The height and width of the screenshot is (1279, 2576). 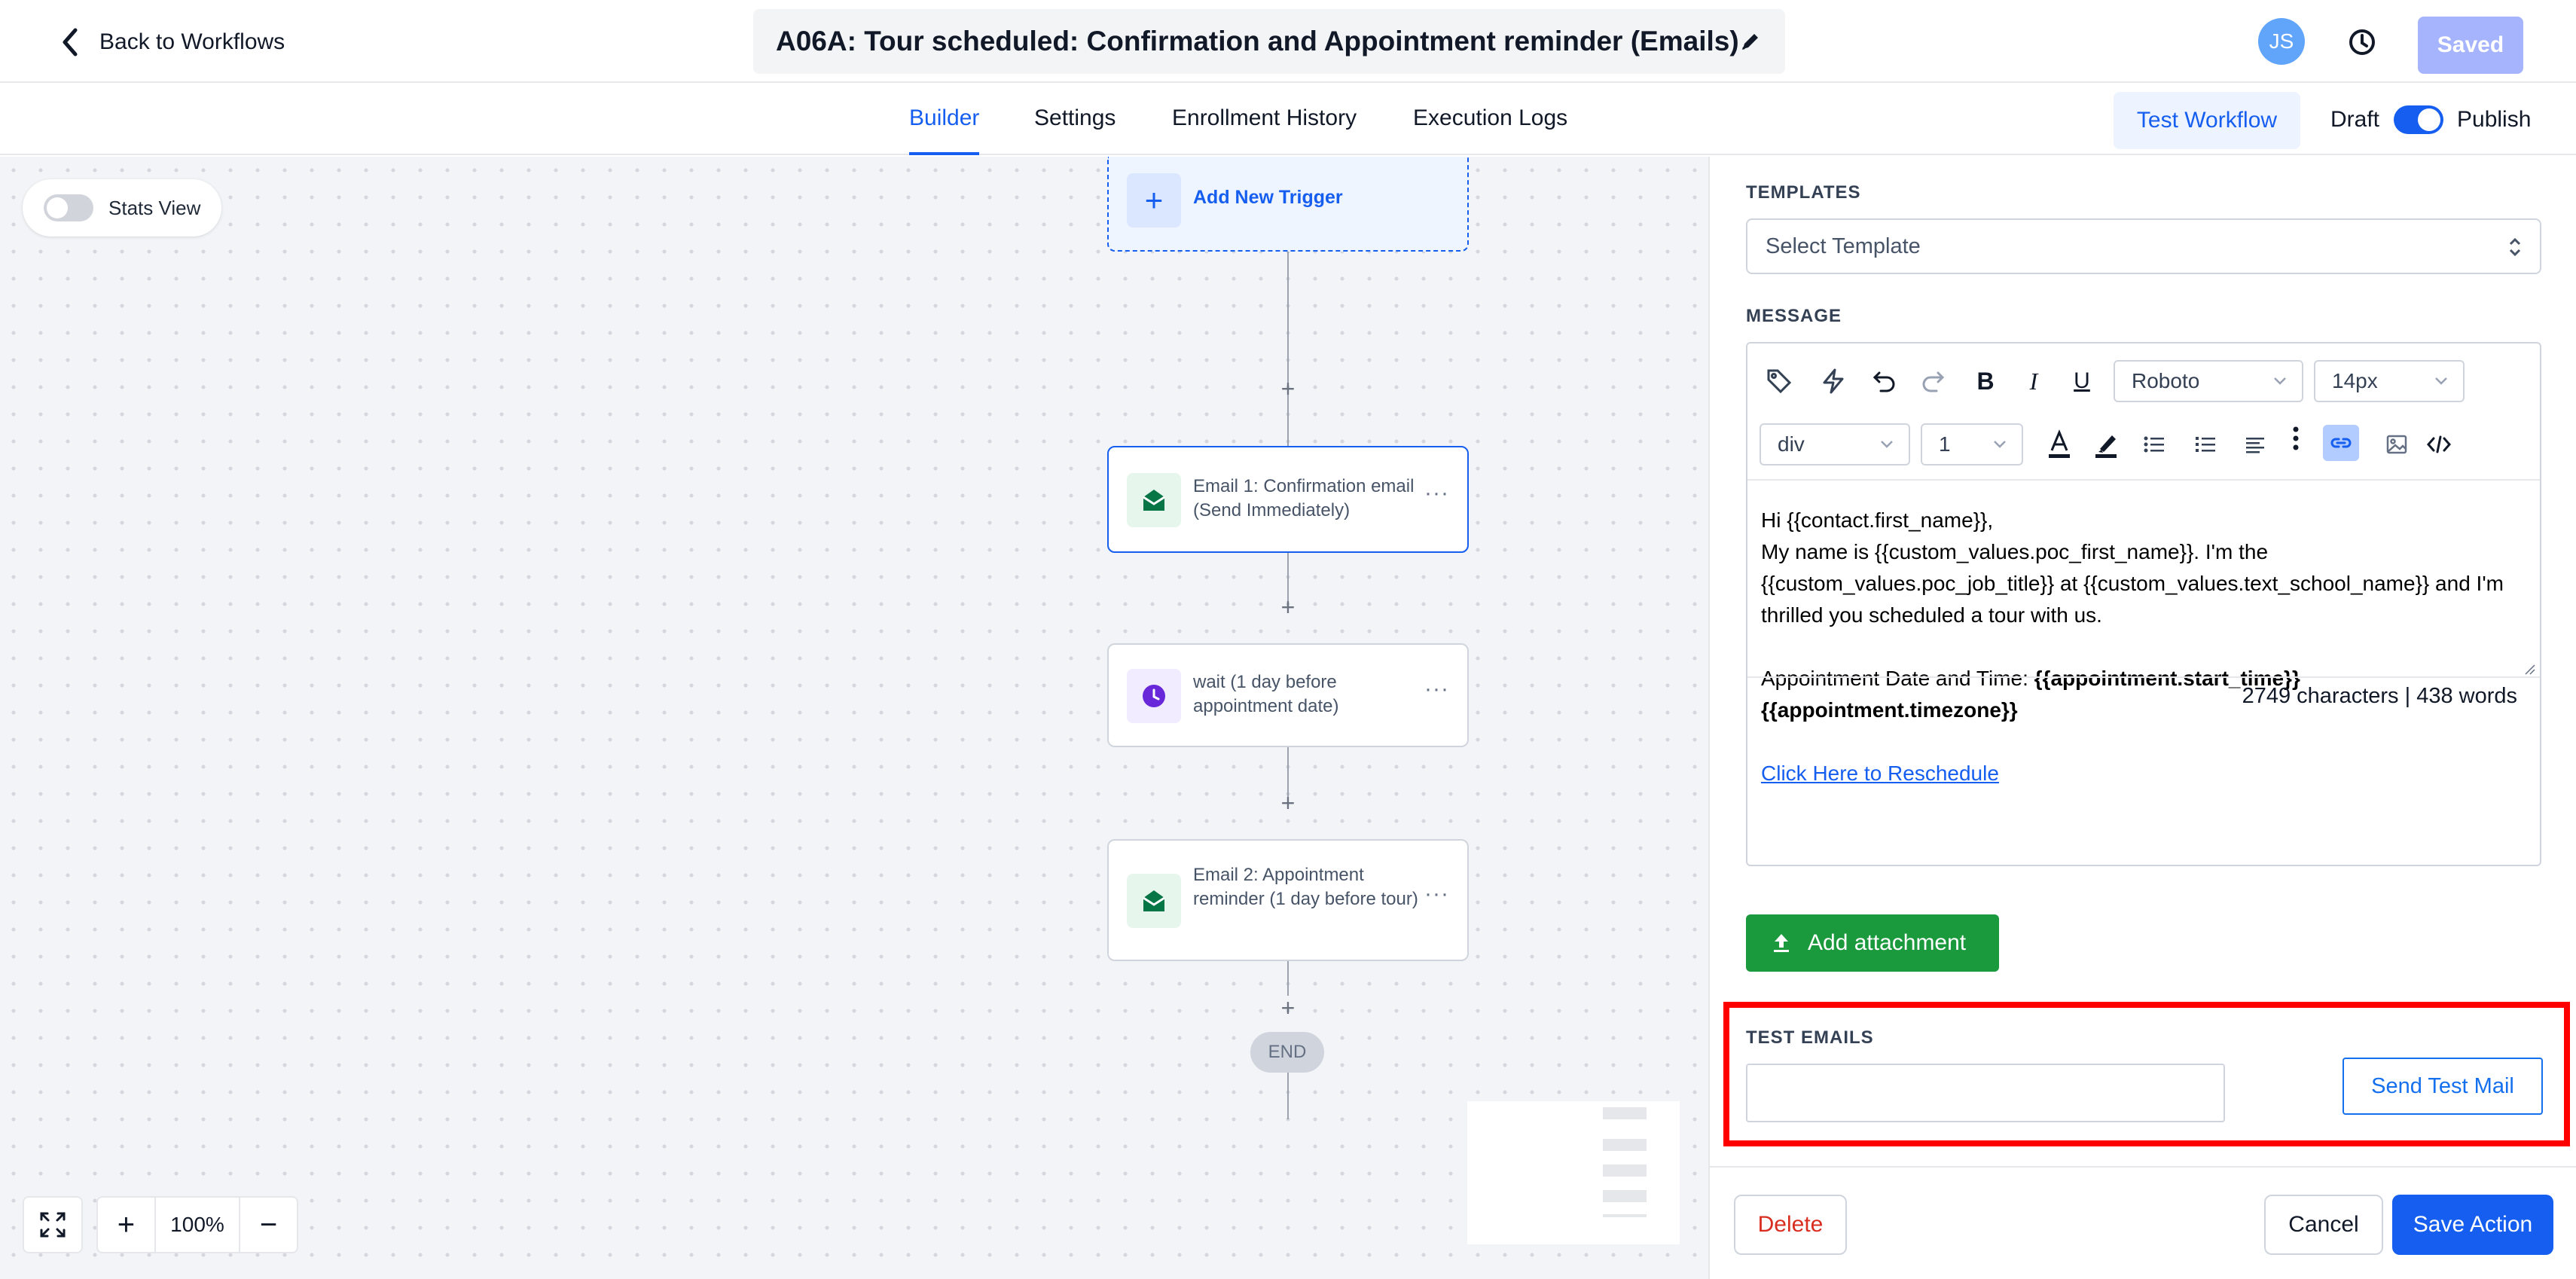 What do you see at coordinates (1945, 444) in the screenshot?
I see `line-height-value: 1` at bounding box center [1945, 444].